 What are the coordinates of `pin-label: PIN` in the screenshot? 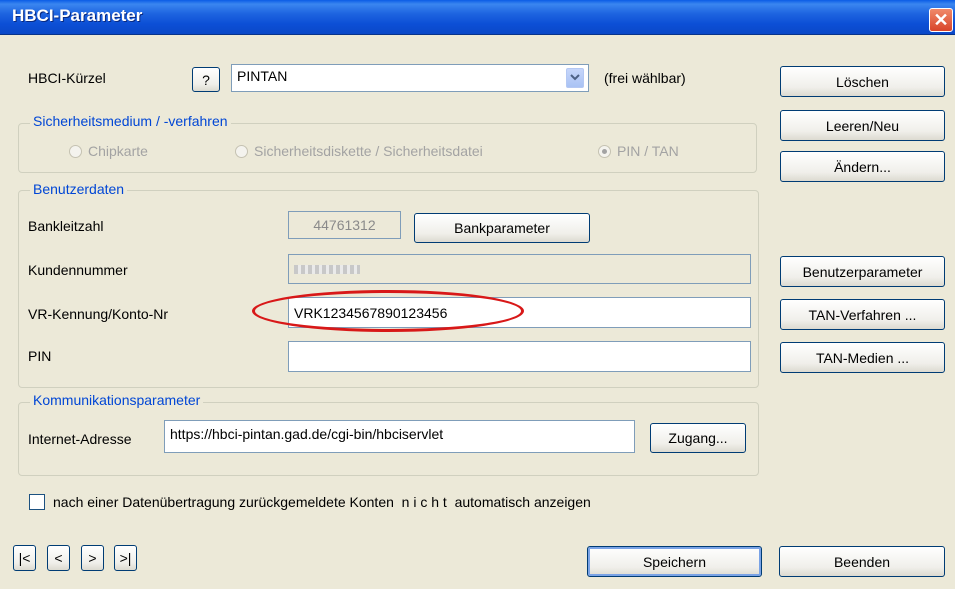 It's located at (40, 356).